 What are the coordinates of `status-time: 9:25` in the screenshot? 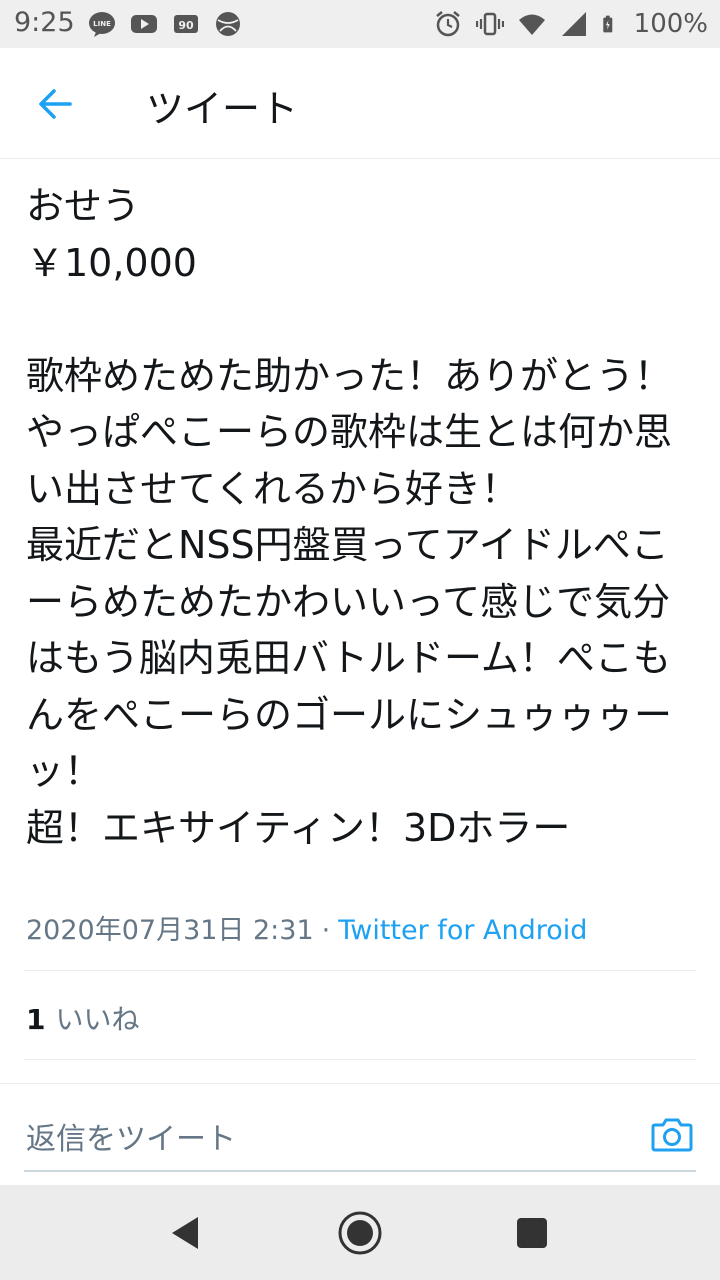 It's located at (44, 22).